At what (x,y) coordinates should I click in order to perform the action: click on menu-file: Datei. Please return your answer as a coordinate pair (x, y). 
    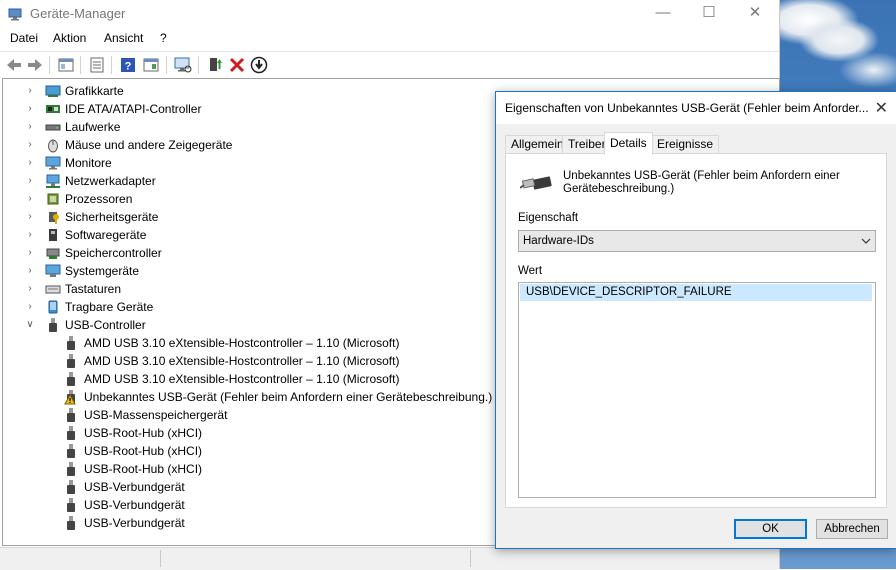
    Looking at the image, I should click on (24, 38).